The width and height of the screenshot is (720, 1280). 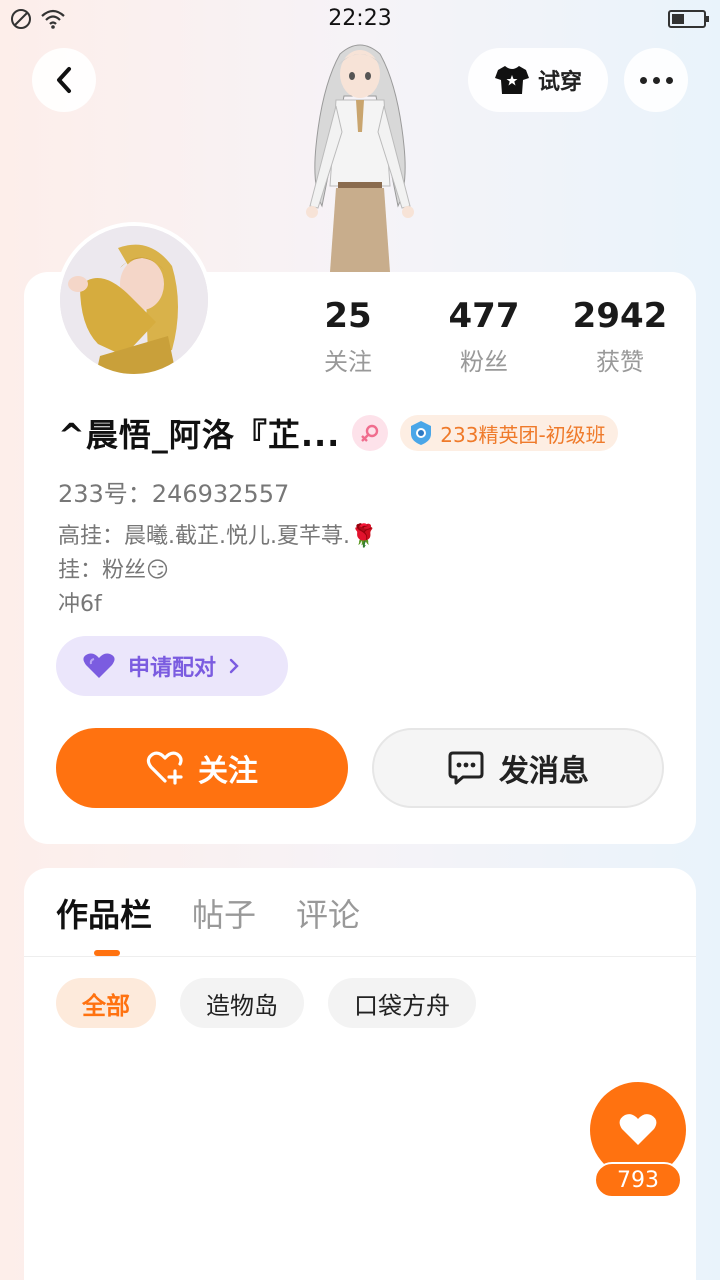 What do you see at coordinates (544, 771) in the screenshot?
I see `message-label: 发消息` at bounding box center [544, 771].